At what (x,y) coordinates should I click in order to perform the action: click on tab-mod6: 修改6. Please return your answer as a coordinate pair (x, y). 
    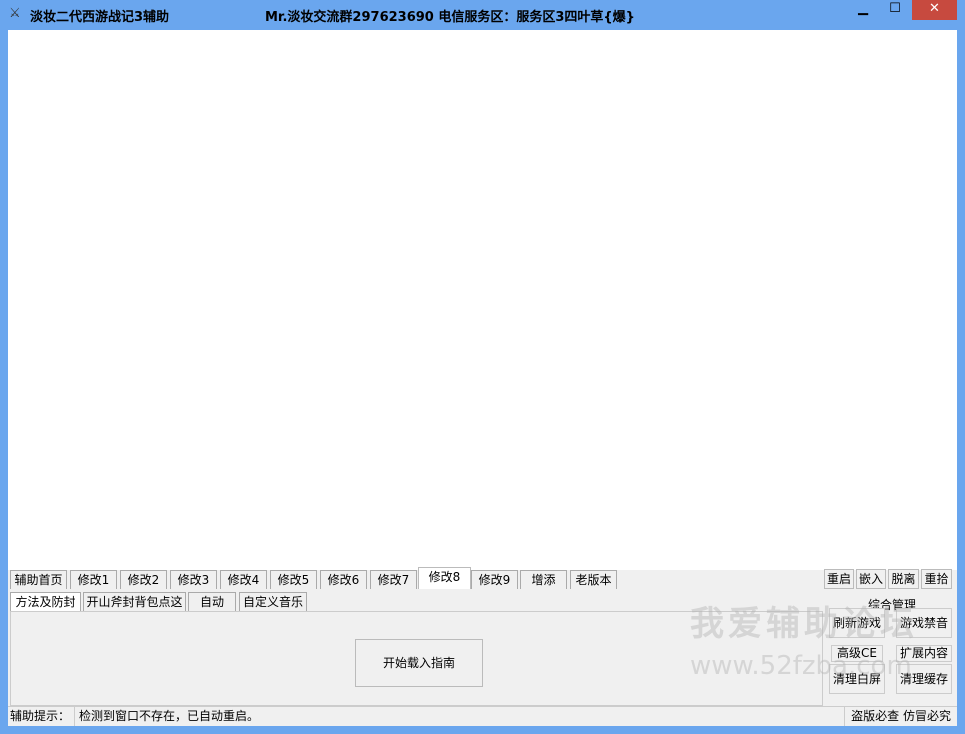
    Looking at the image, I should click on (343, 579).